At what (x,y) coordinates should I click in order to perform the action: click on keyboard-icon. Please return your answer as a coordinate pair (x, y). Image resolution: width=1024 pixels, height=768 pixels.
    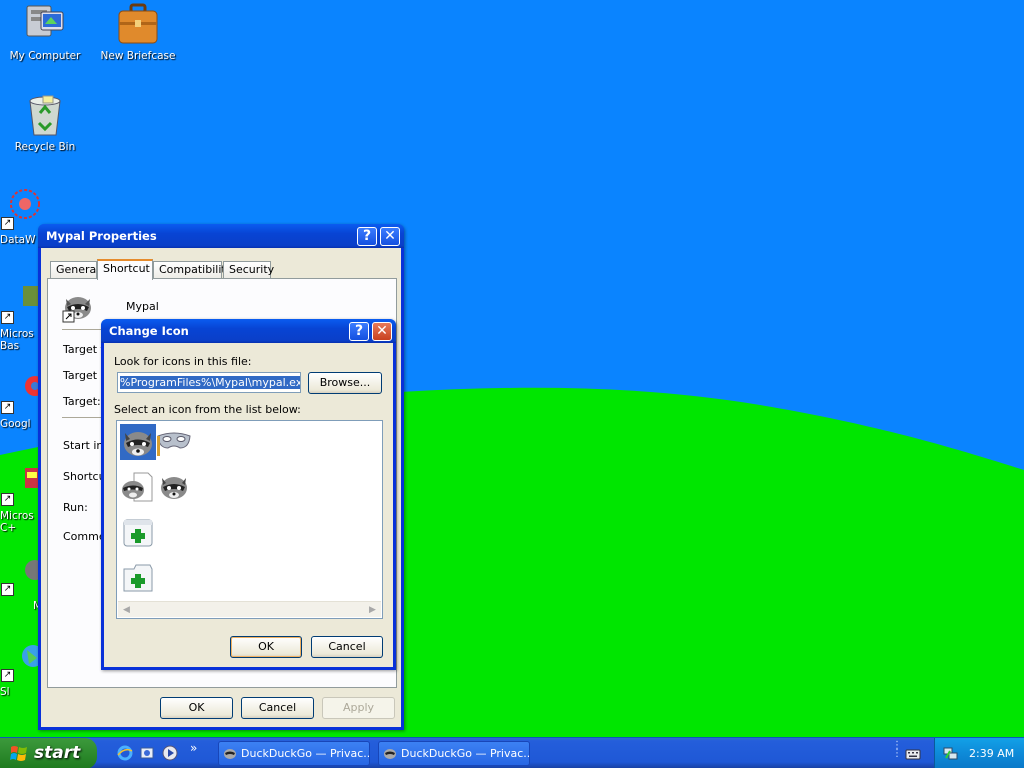
    Looking at the image, I should click on (913, 754).